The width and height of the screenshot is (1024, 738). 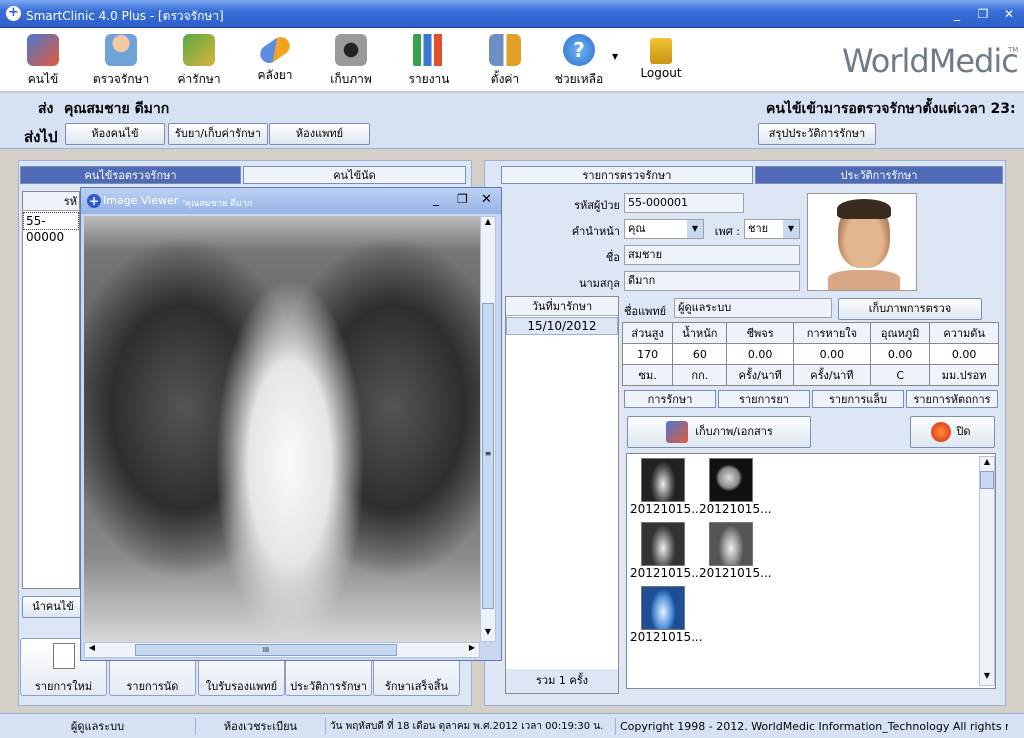 I want to click on doctor-room-button: ห้องแพทย์, so click(x=319, y=134).